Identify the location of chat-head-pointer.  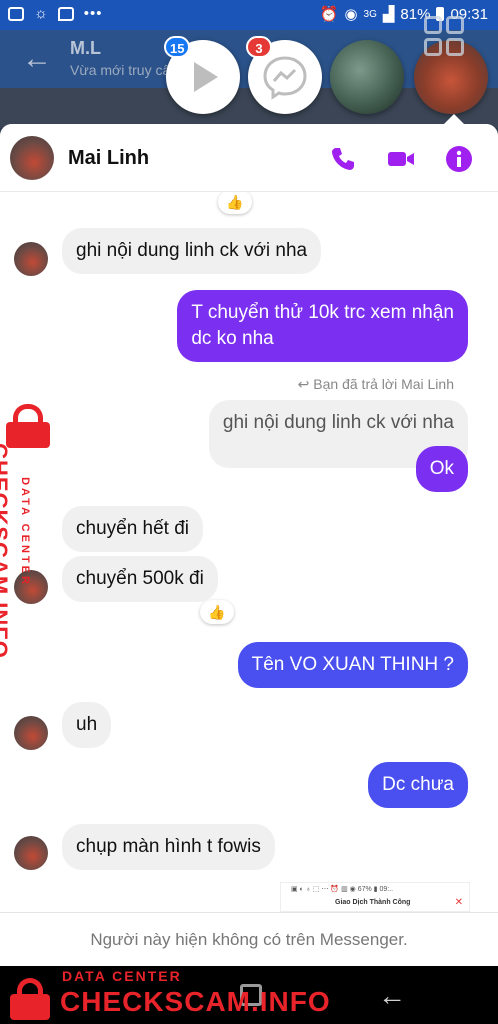
(454, 119).